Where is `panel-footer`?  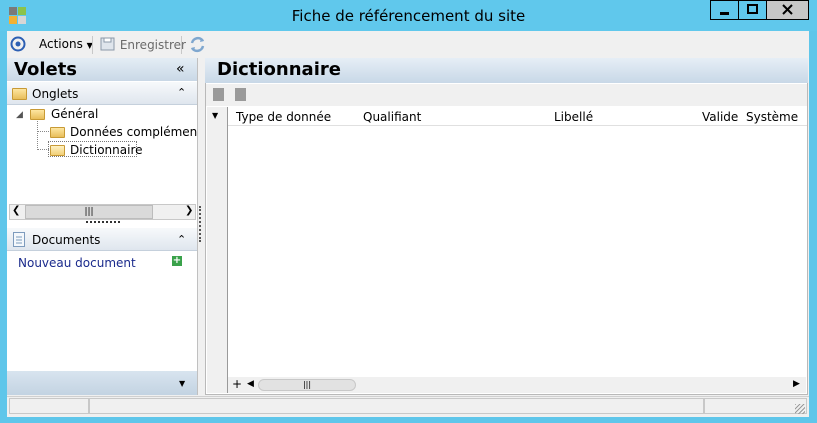
panel-footer is located at coordinates (102, 383).